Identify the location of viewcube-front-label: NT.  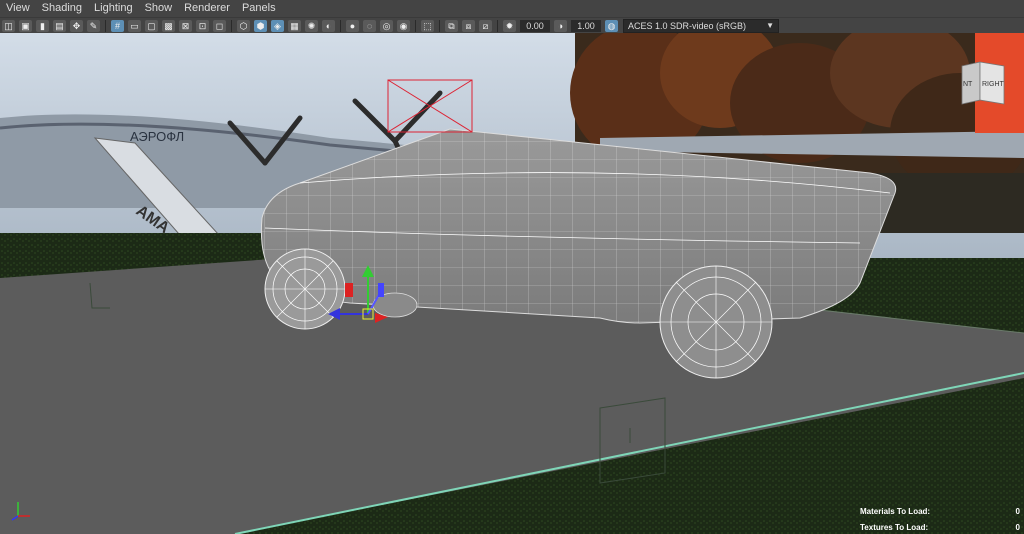
(968, 84).